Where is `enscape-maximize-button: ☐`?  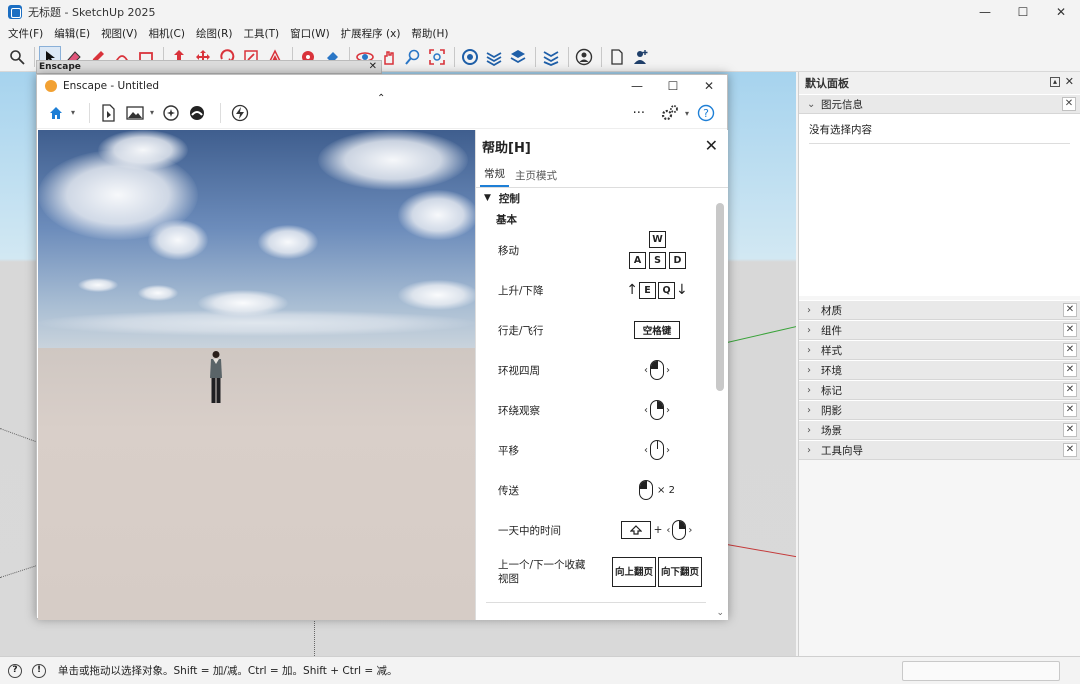
enscape-maximize-button: ☐ is located at coordinates (673, 86).